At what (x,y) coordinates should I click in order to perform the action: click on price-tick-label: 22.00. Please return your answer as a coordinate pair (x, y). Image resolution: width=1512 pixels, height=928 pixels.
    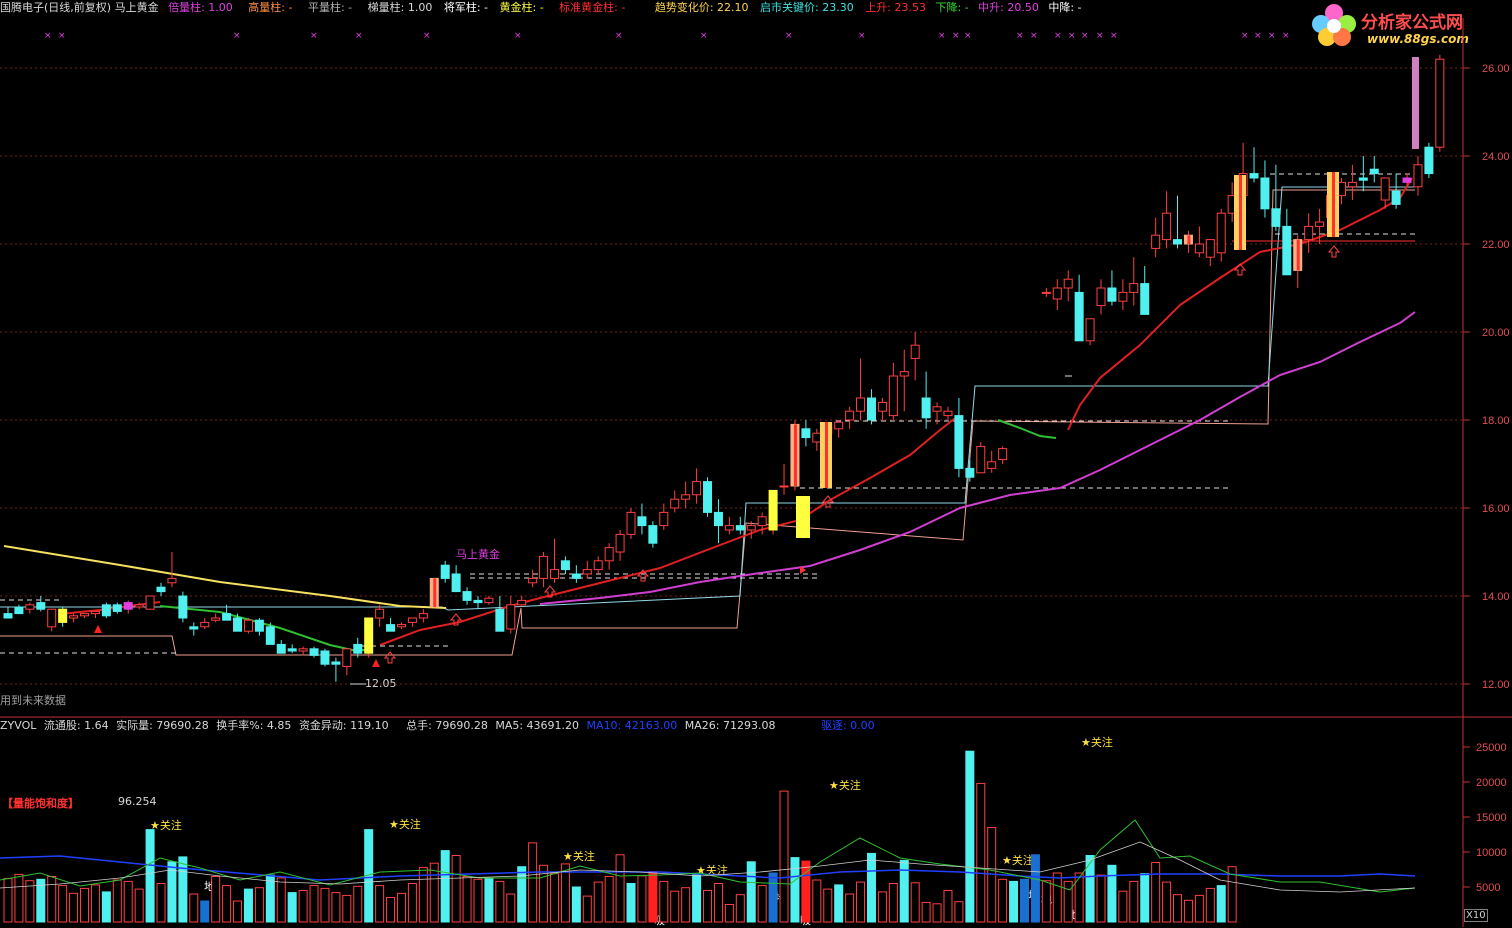
    Looking at the image, I should click on (1496, 245).